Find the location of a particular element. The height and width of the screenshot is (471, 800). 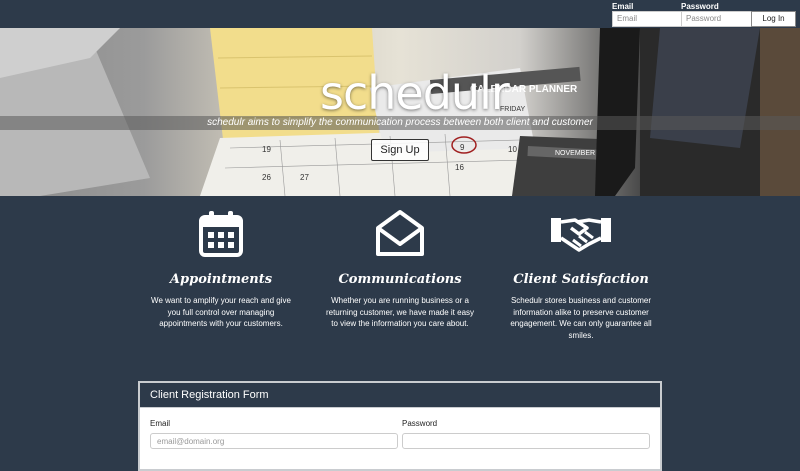

day-19-label: 19 is located at coordinates (266, 149).